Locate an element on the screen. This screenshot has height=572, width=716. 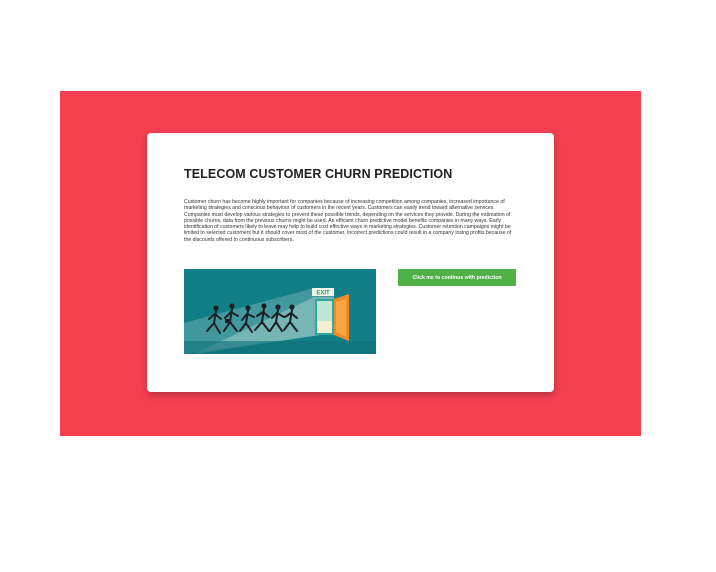
churn-illustration: EXIT is located at coordinates (280, 311).